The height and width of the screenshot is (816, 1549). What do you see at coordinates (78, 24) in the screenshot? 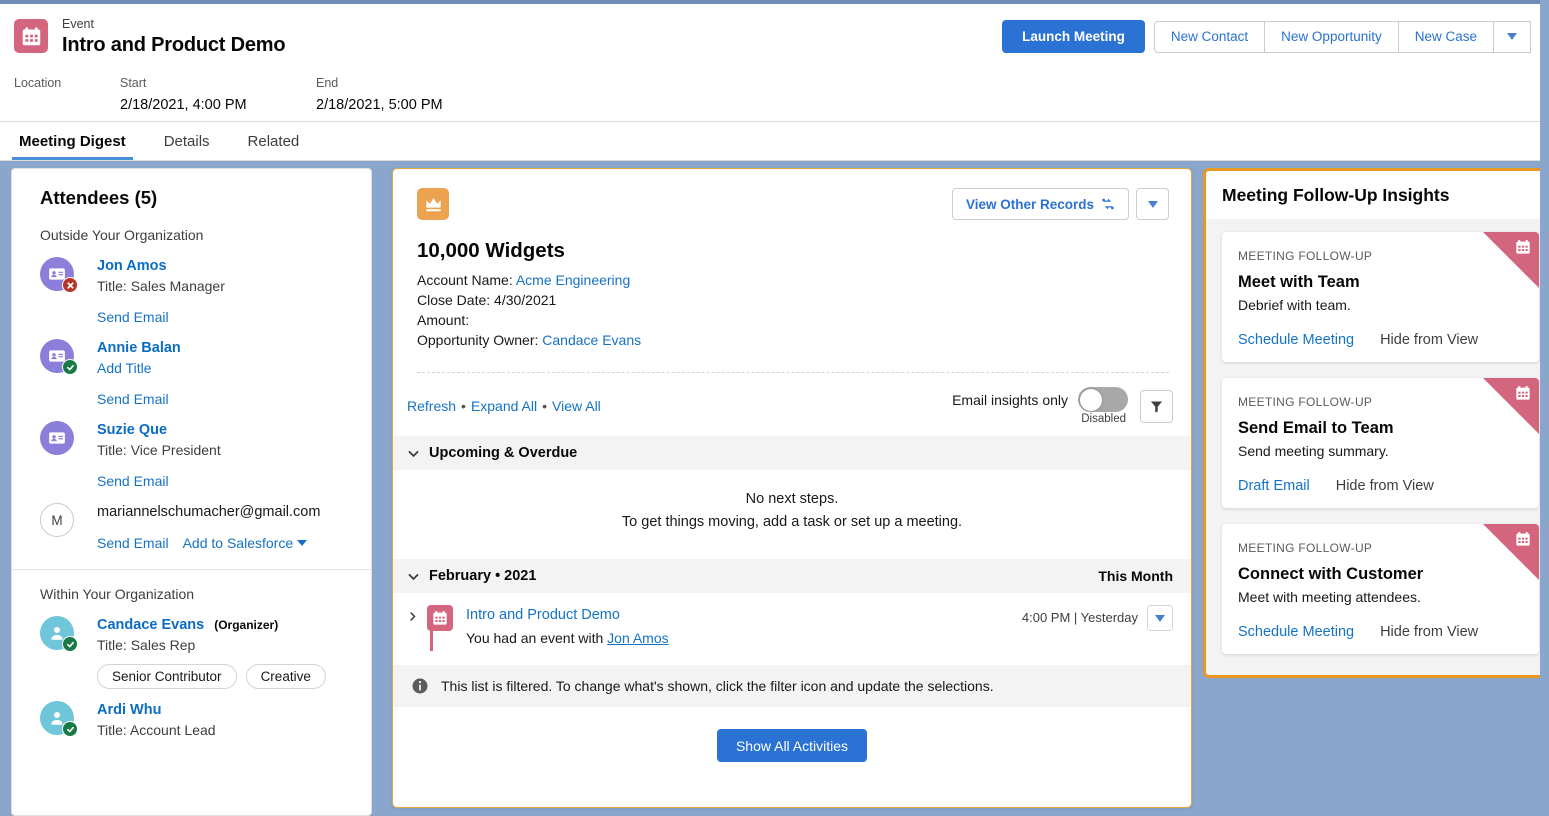
I see `record-type-label: Event` at bounding box center [78, 24].